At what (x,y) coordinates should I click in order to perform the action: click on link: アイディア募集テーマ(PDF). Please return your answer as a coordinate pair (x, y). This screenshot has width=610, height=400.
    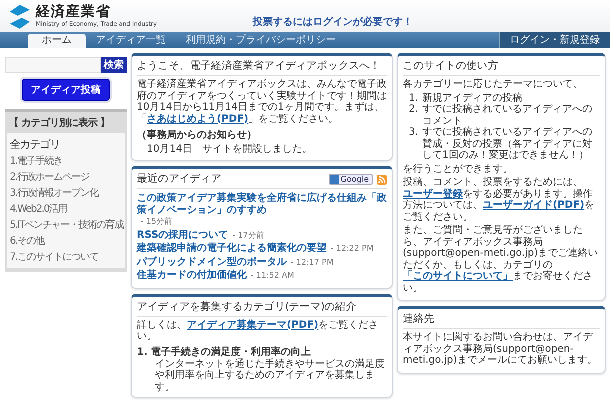
    Looking at the image, I should click on (253, 325).